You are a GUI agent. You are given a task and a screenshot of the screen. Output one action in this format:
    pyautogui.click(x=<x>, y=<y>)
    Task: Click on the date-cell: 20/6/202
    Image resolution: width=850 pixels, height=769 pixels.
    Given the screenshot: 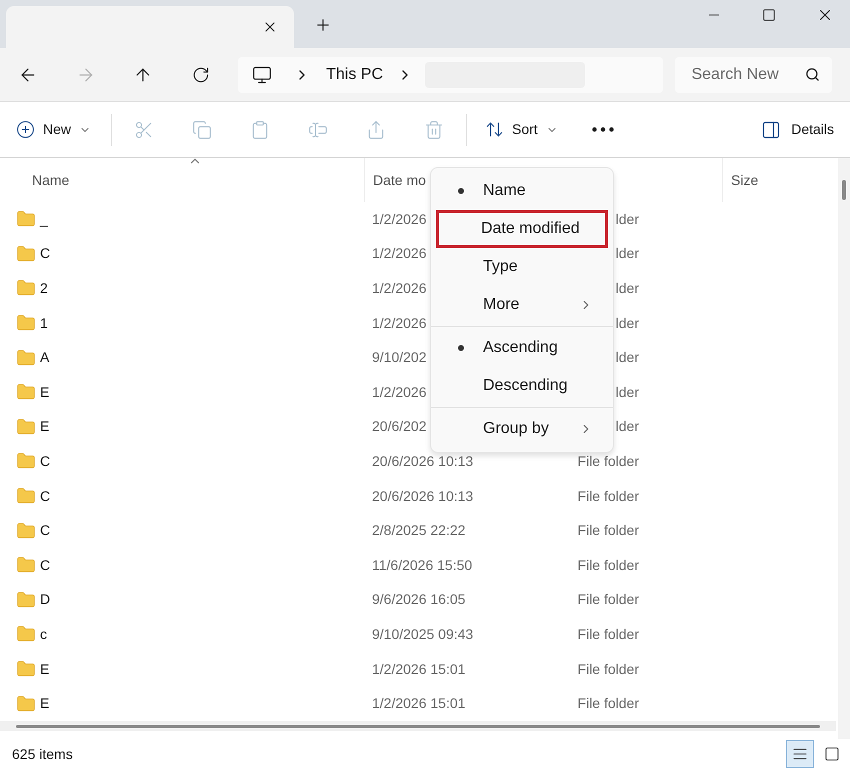 What is the action you would take?
    pyautogui.click(x=399, y=426)
    